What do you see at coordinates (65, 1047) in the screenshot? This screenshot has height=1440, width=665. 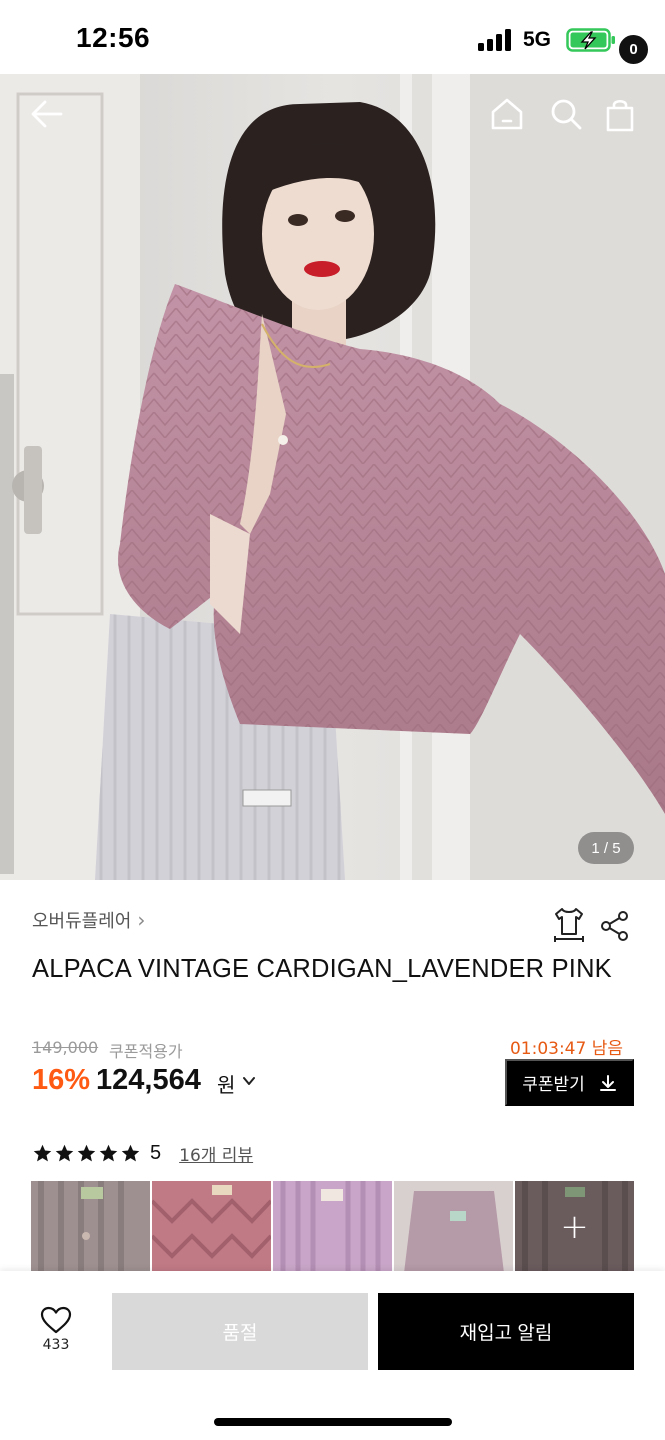 I see `original-price: 149,000` at bounding box center [65, 1047].